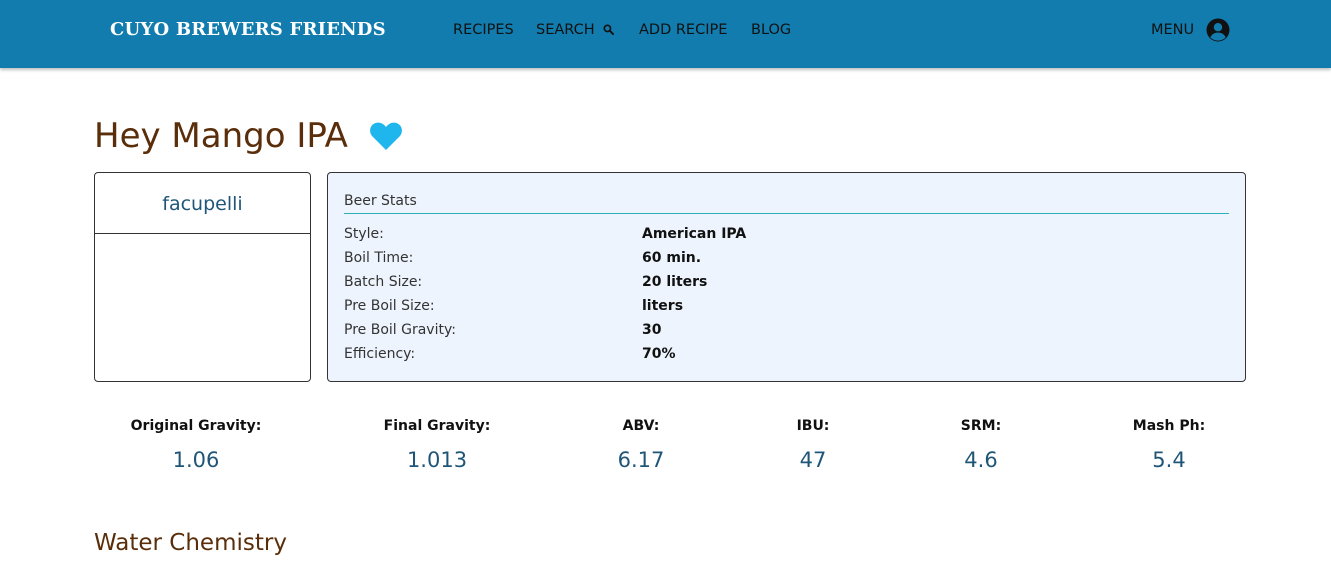 This screenshot has height=567, width=1331. Describe the element at coordinates (784, 333) in the screenshot. I see `stat-row-pre-boil-gravity: Pre Boil Gravity: 30` at that location.